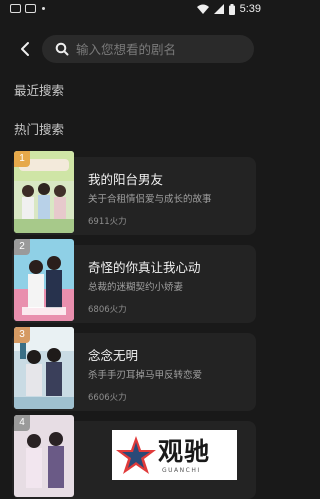  I want to click on drama-title: 念念无明, so click(113, 355).